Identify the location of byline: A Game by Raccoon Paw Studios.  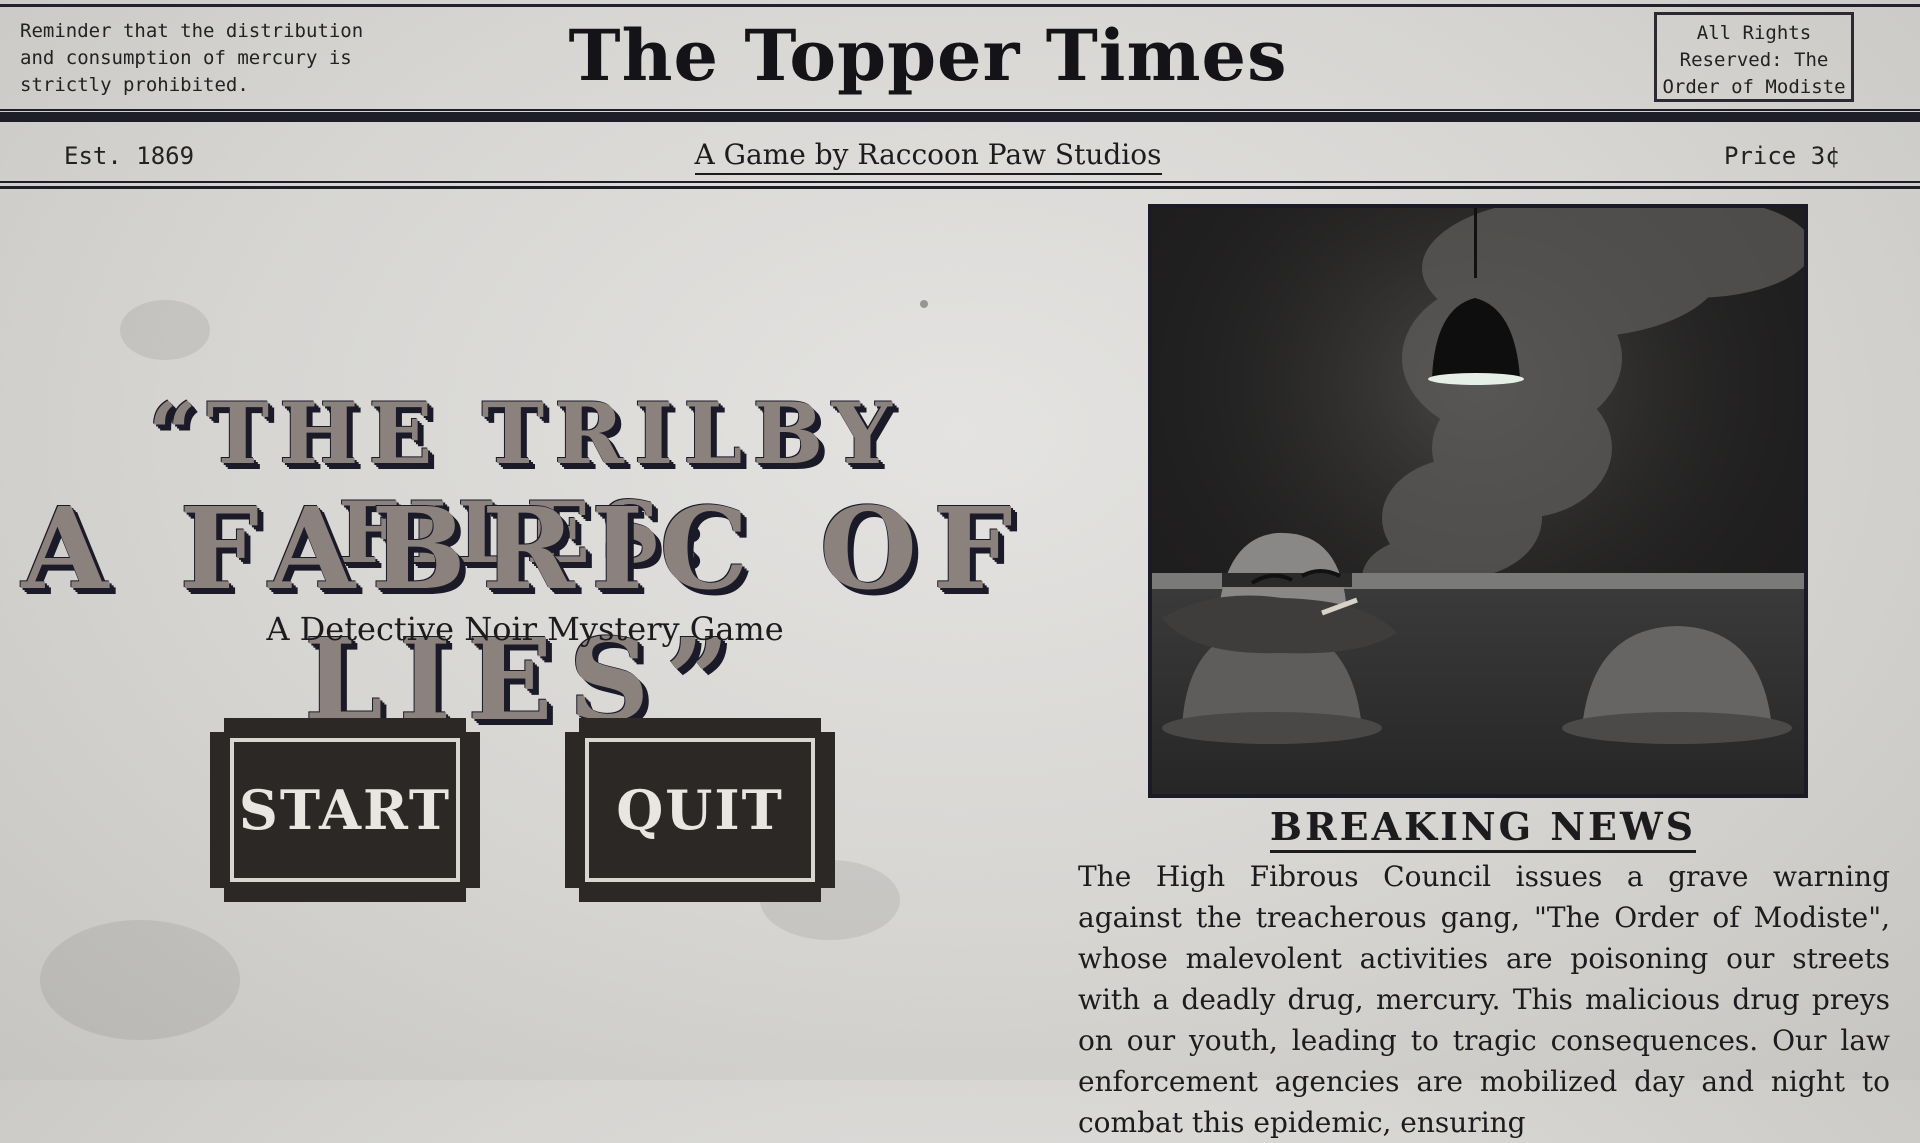
(928, 156).